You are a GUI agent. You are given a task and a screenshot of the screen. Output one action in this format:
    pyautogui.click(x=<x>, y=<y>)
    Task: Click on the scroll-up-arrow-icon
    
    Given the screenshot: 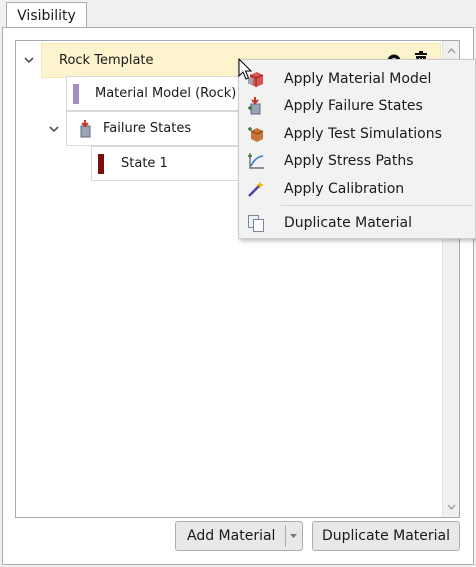 What is the action you would take?
    pyautogui.click(x=451, y=51)
    